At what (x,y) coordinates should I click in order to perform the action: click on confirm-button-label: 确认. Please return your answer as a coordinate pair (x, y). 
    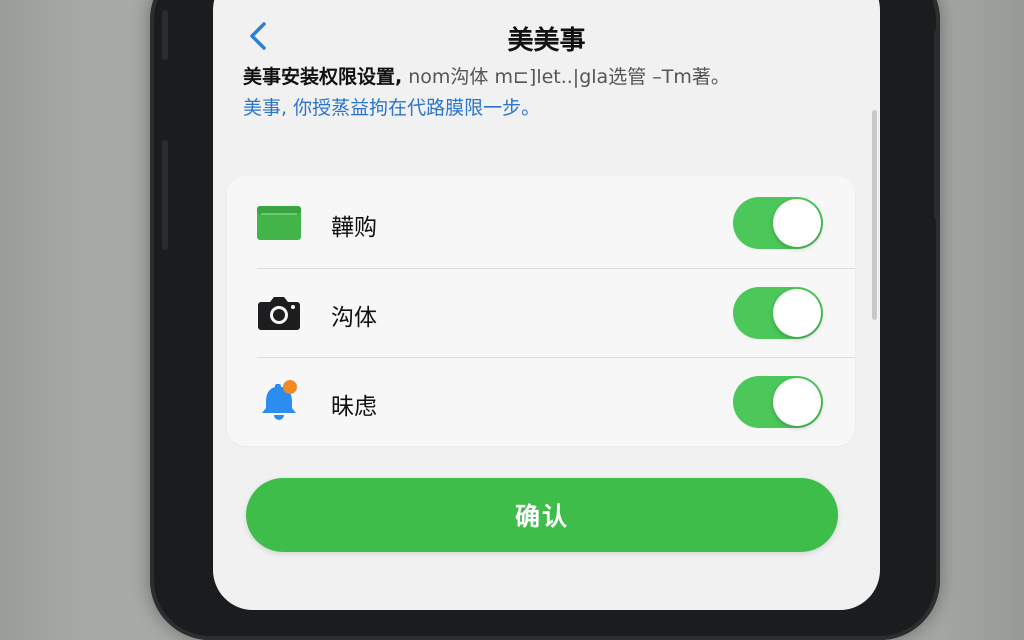
    Looking at the image, I should click on (541, 516).